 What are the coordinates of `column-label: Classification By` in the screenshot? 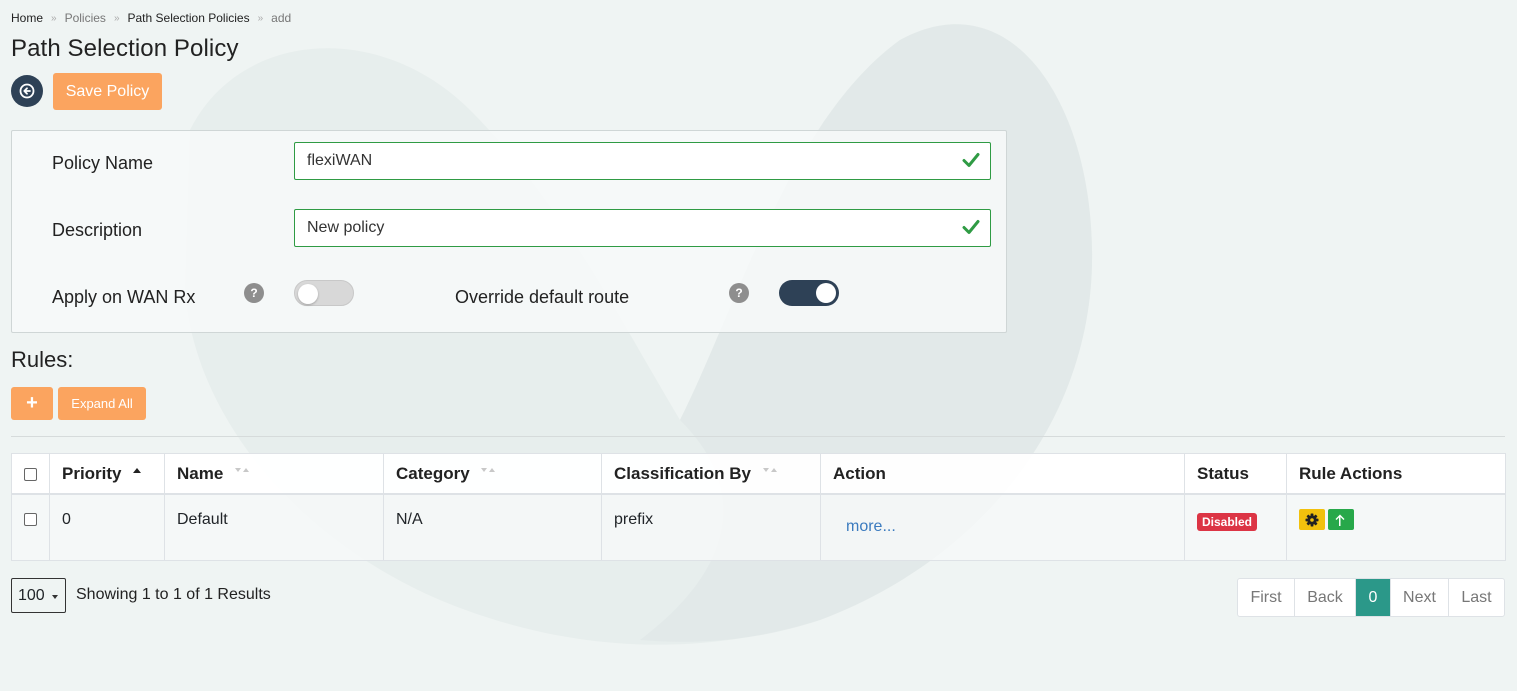 It's located at (682, 473).